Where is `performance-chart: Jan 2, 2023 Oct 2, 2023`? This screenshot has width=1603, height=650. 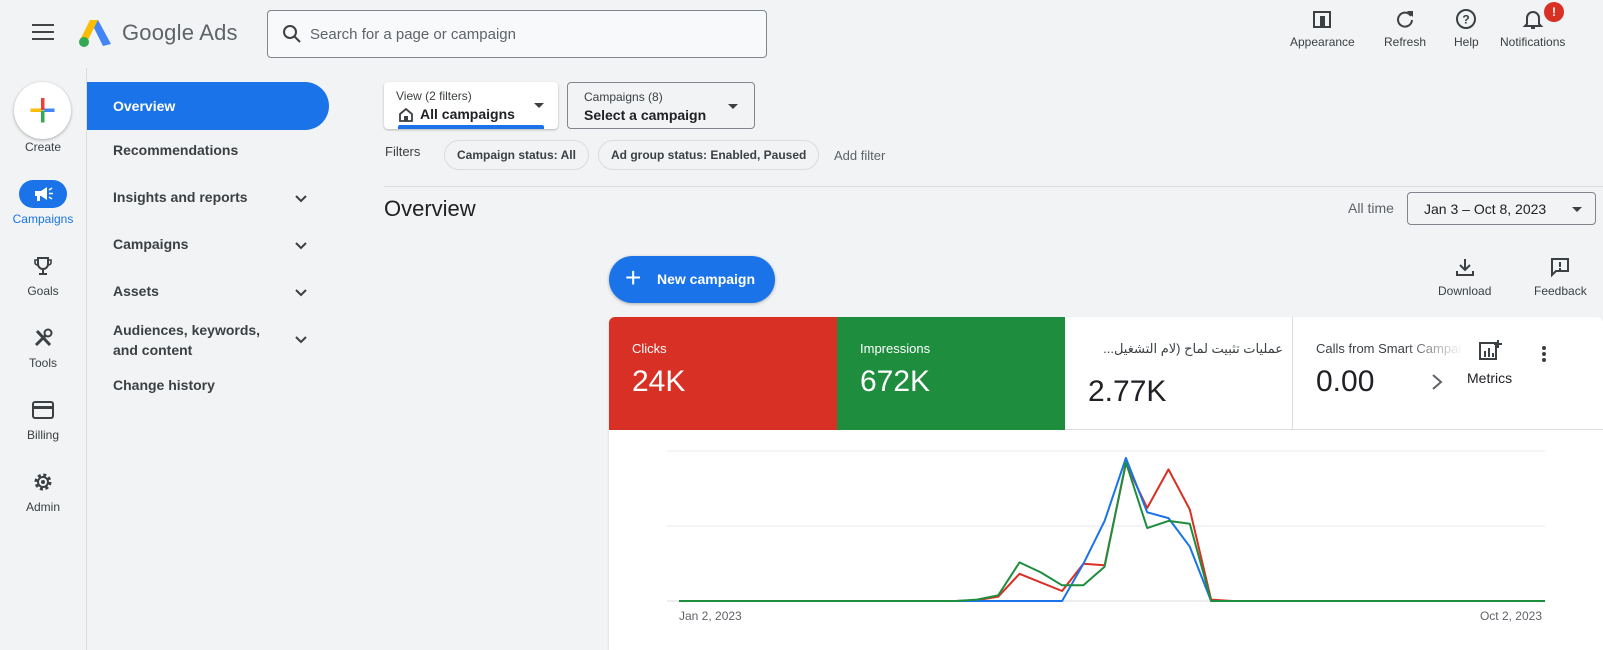
performance-chart: Jan 2, 2023 Oct 2, 2023 is located at coordinates (1106, 536).